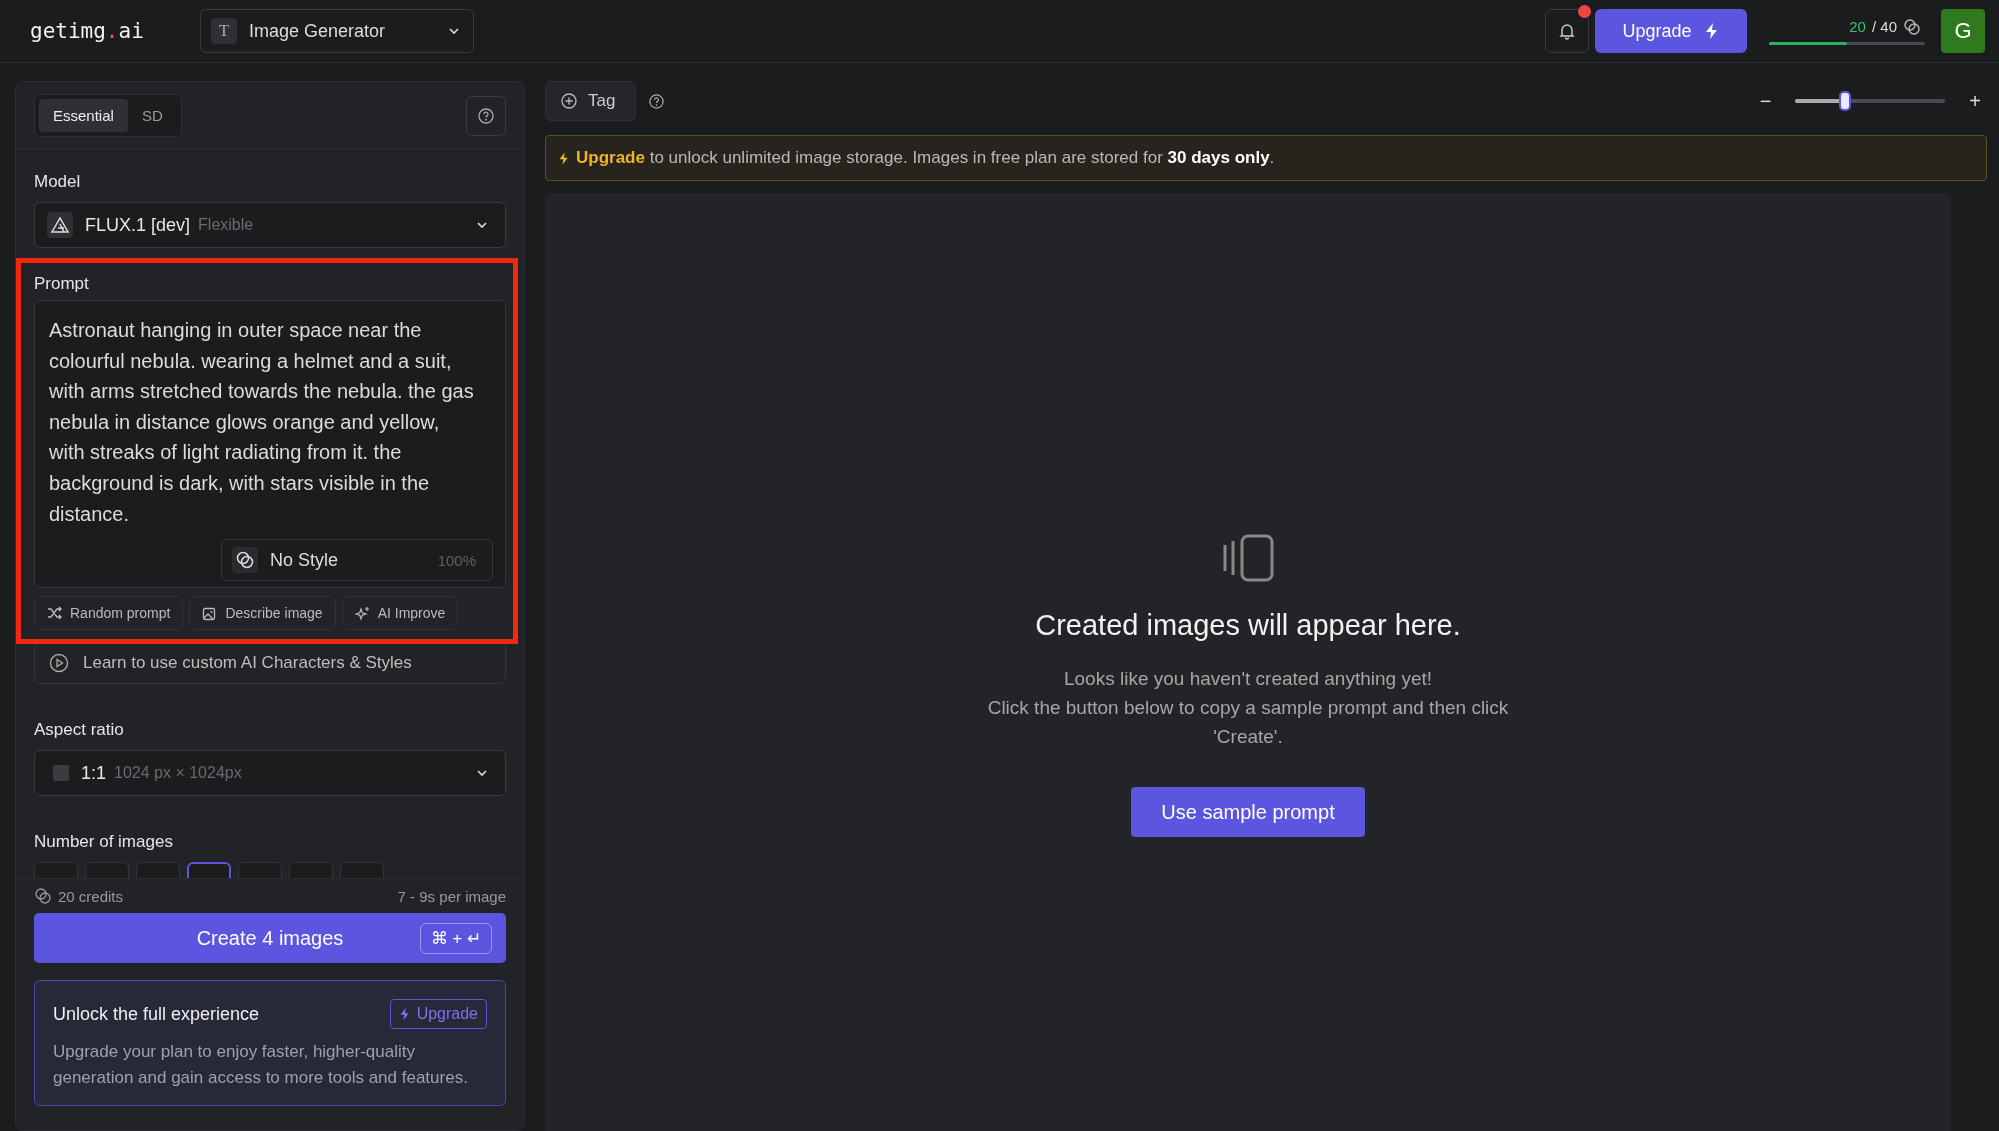 The image size is (1999, 1131). I want to click on empty-state-text: Click the button below to copy a sample prompt and then click 'Create'., so click(1248, 722).